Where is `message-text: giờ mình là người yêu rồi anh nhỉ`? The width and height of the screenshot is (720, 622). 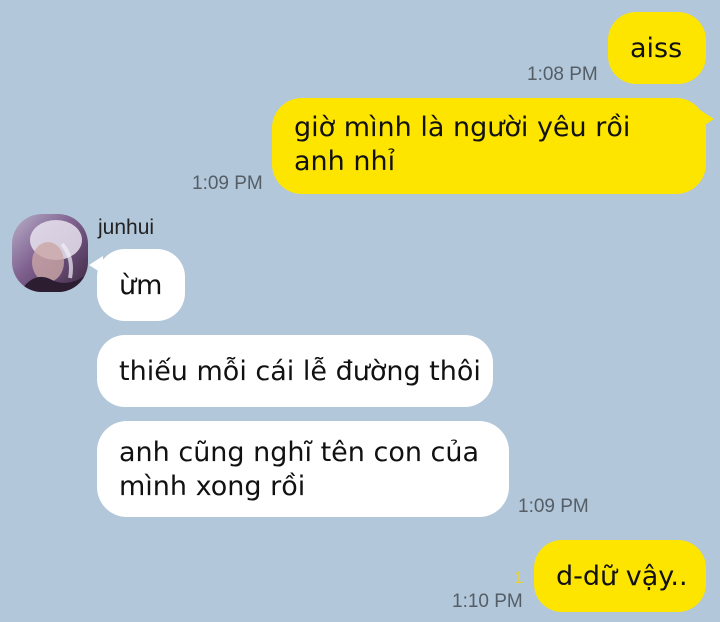 message-text: giờ mình là người yêu rồi anh nhỉ is located at coordinates (462, 144).